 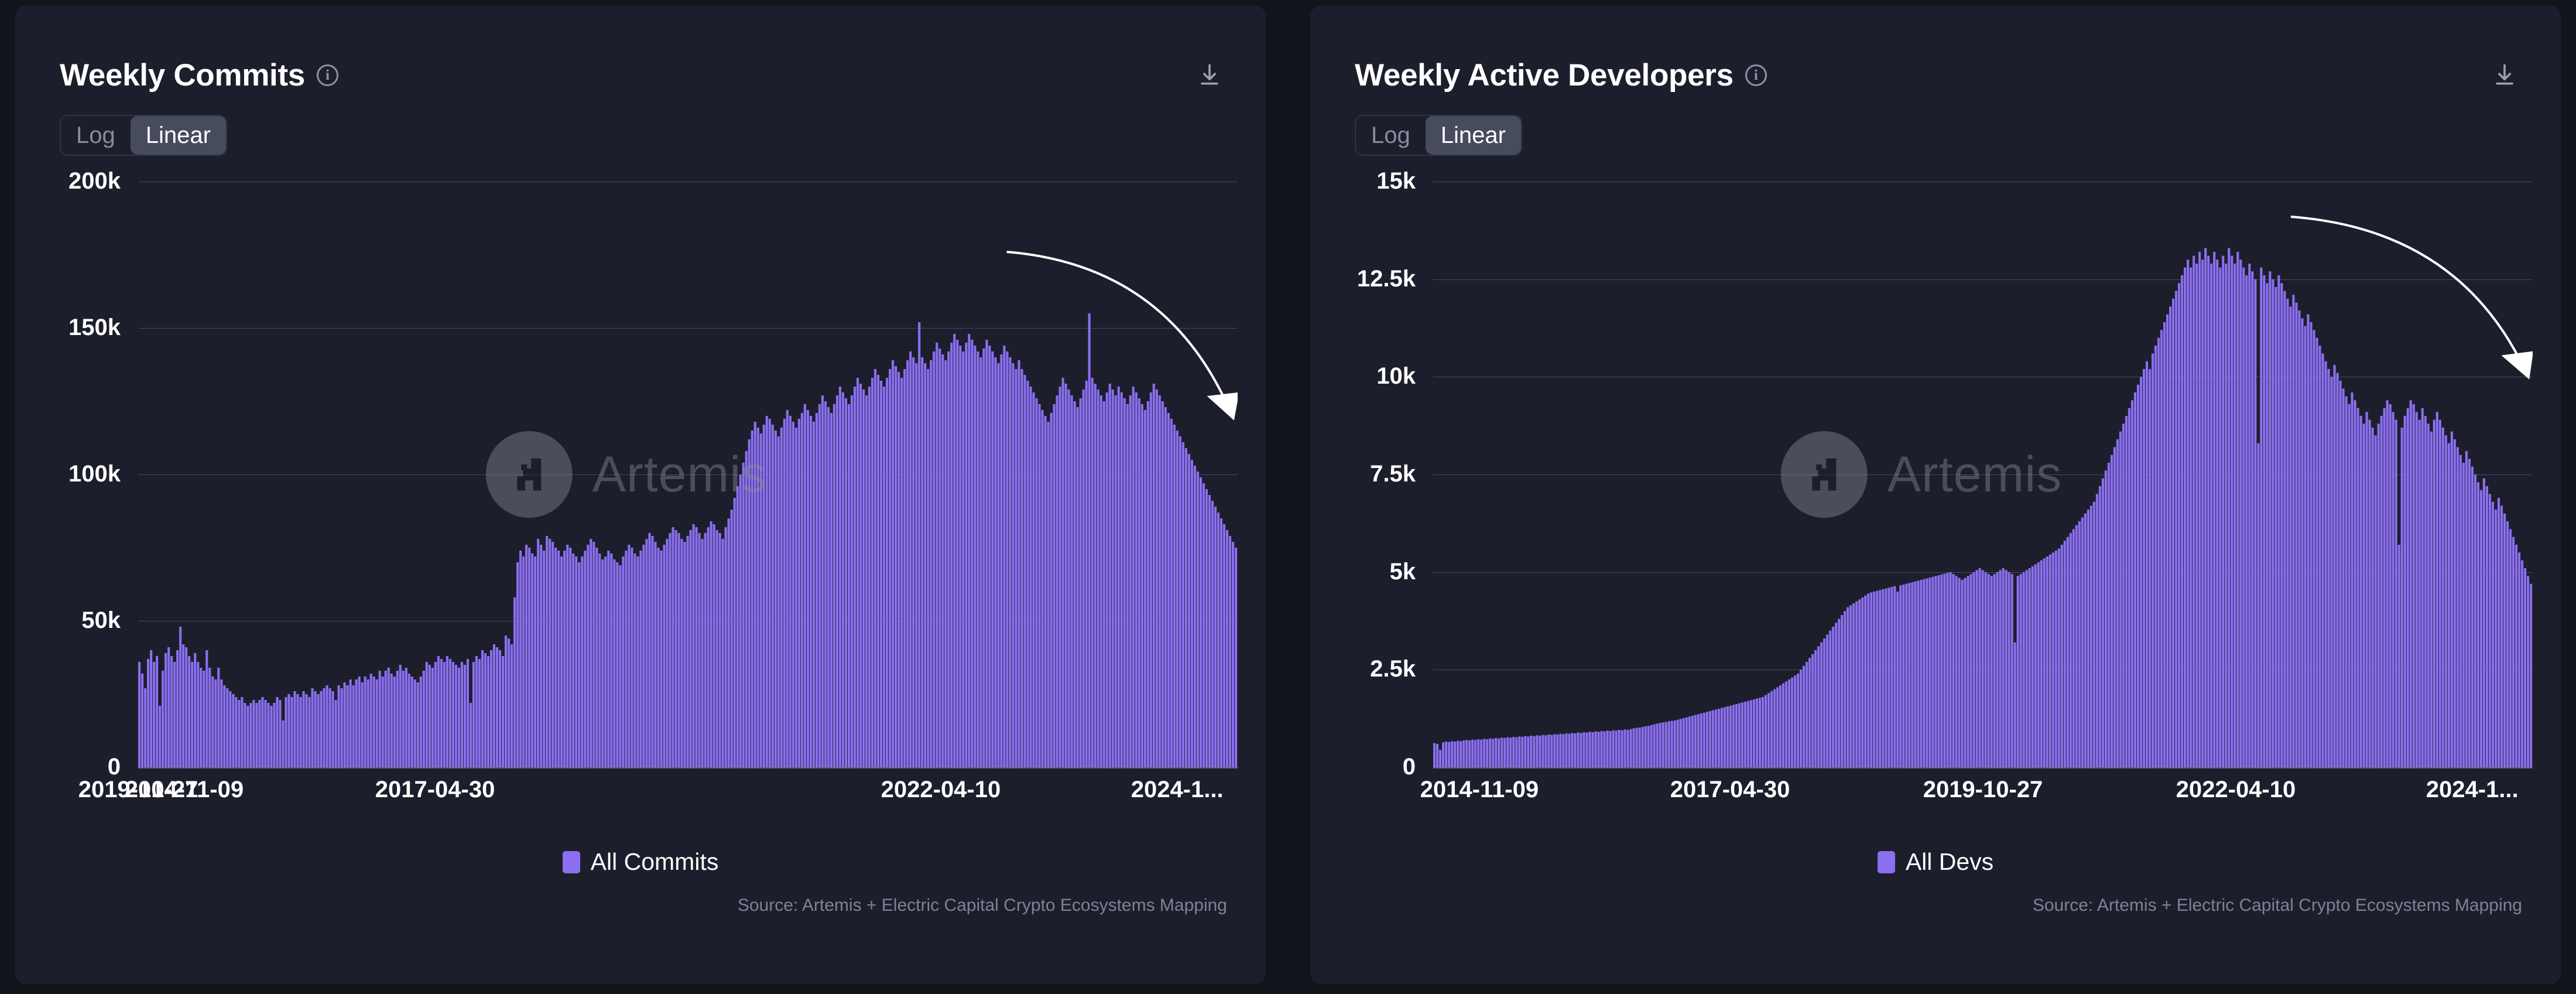 What do you see at coordinates (640, 862) in the screenshot?
I see `chart-legend: All Commits` at bounding box center [640, 862].